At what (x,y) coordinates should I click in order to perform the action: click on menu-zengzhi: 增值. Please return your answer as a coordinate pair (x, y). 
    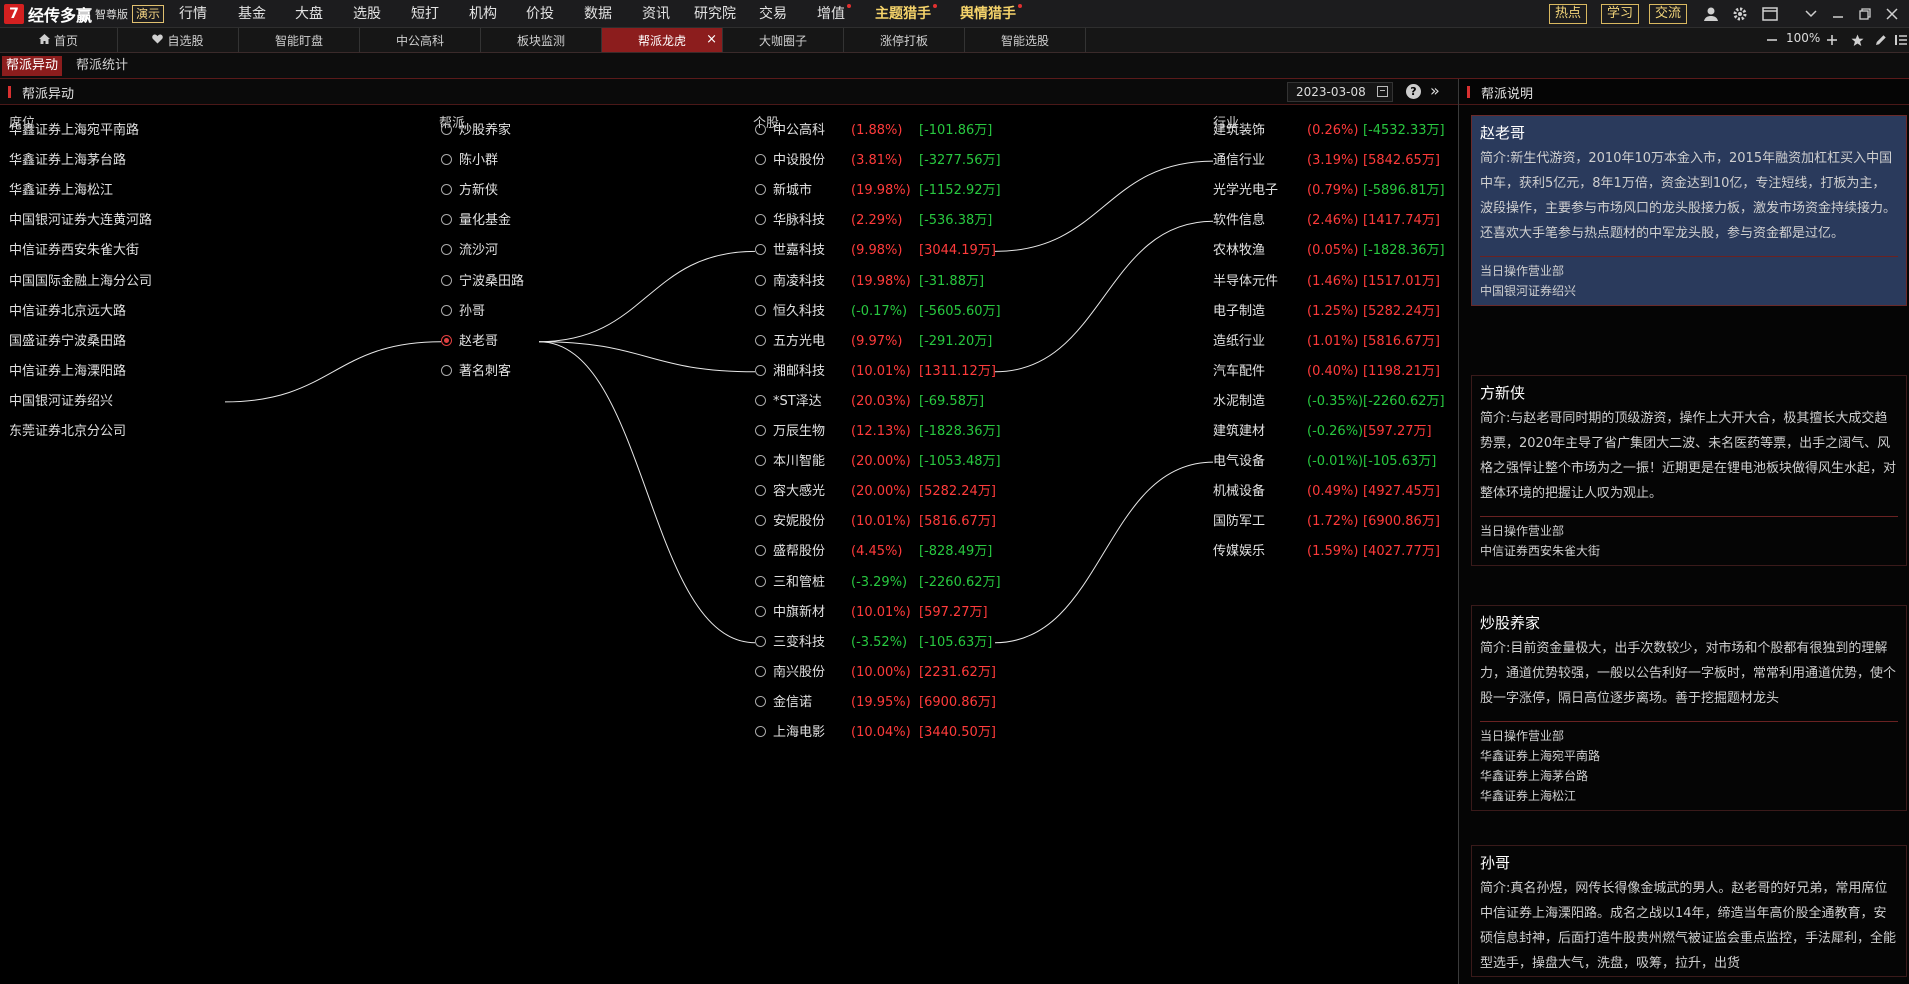
    Looking at the image, I should click on (834, 14).